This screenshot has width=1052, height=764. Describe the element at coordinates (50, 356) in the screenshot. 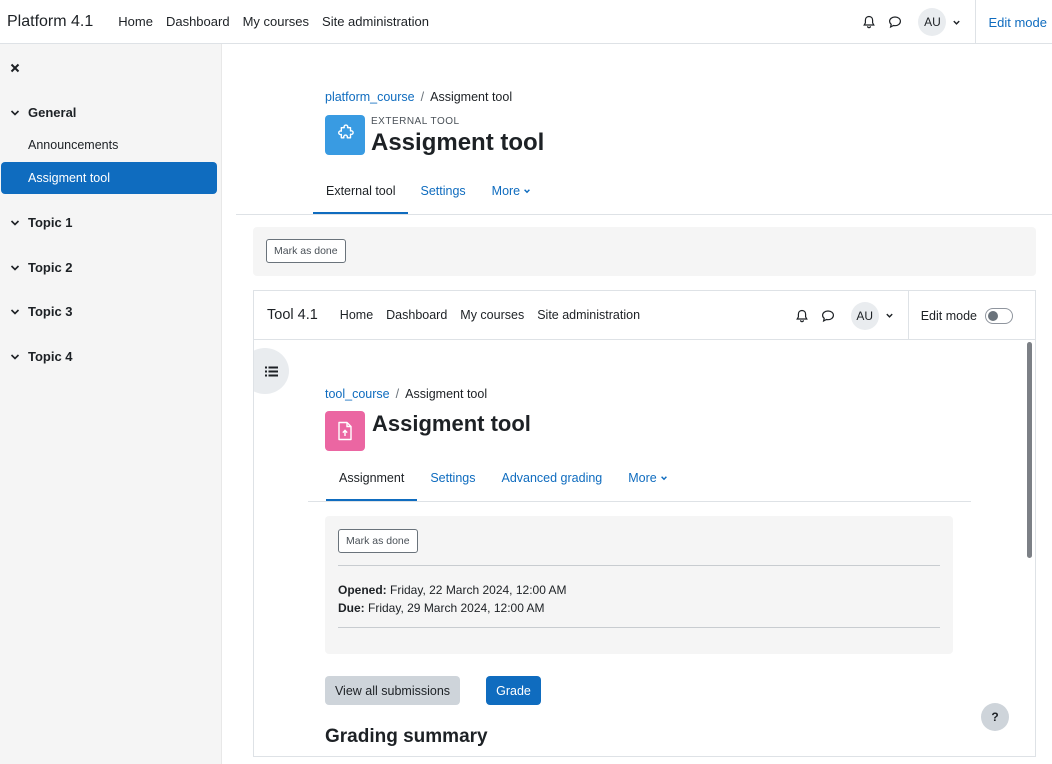

I see `section-title: Topic 4` at that location.